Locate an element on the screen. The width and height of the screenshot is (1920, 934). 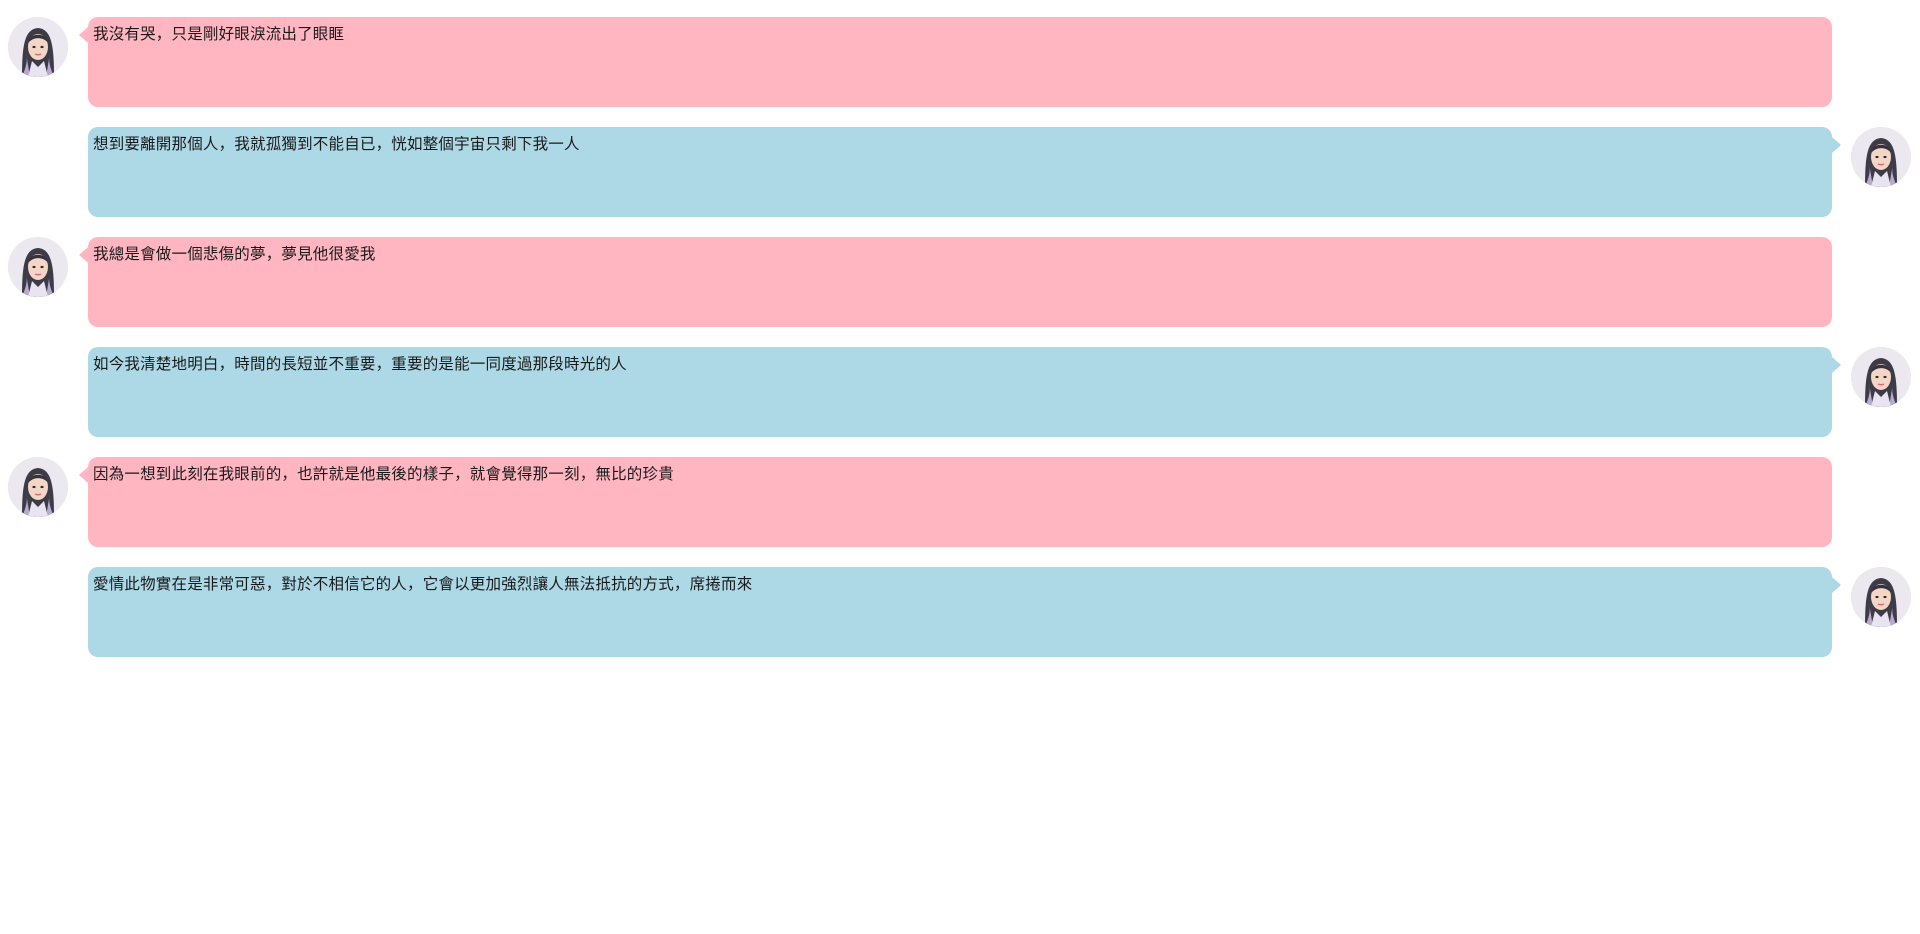
message-row: 因為一想到此刻在我眼前的，也許就是他最後的樣子，就會覺得那一刻，無比的珍貴 is located at coordinates (960, 495).